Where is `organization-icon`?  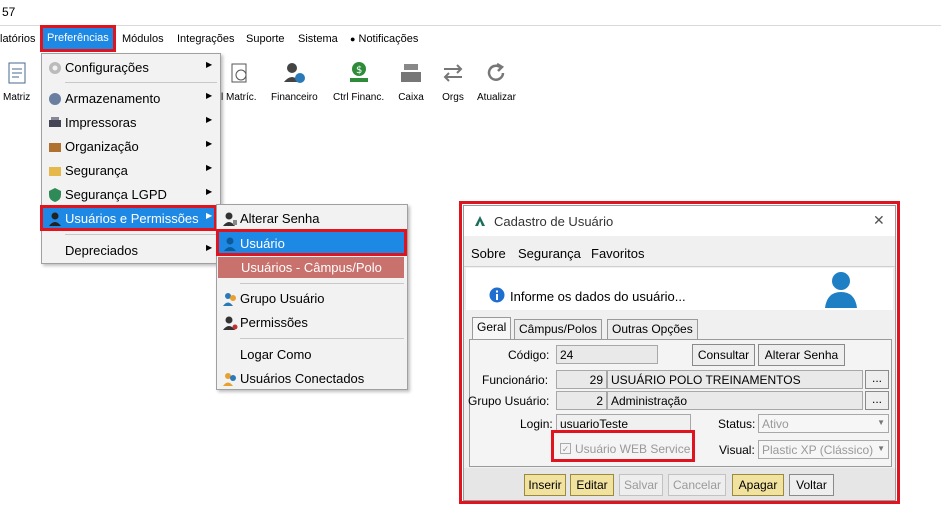 organization-icon is located at coordinates (55, 147).